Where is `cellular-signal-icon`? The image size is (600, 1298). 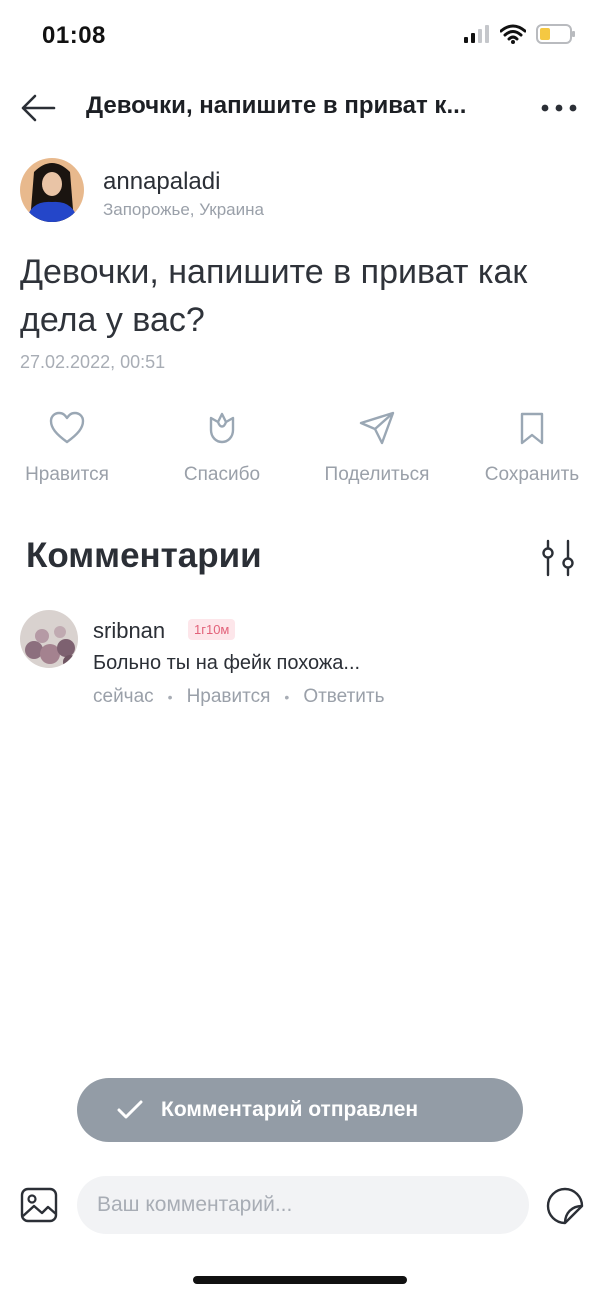
cellular-signal-icon is located at coordinates (476, 34).